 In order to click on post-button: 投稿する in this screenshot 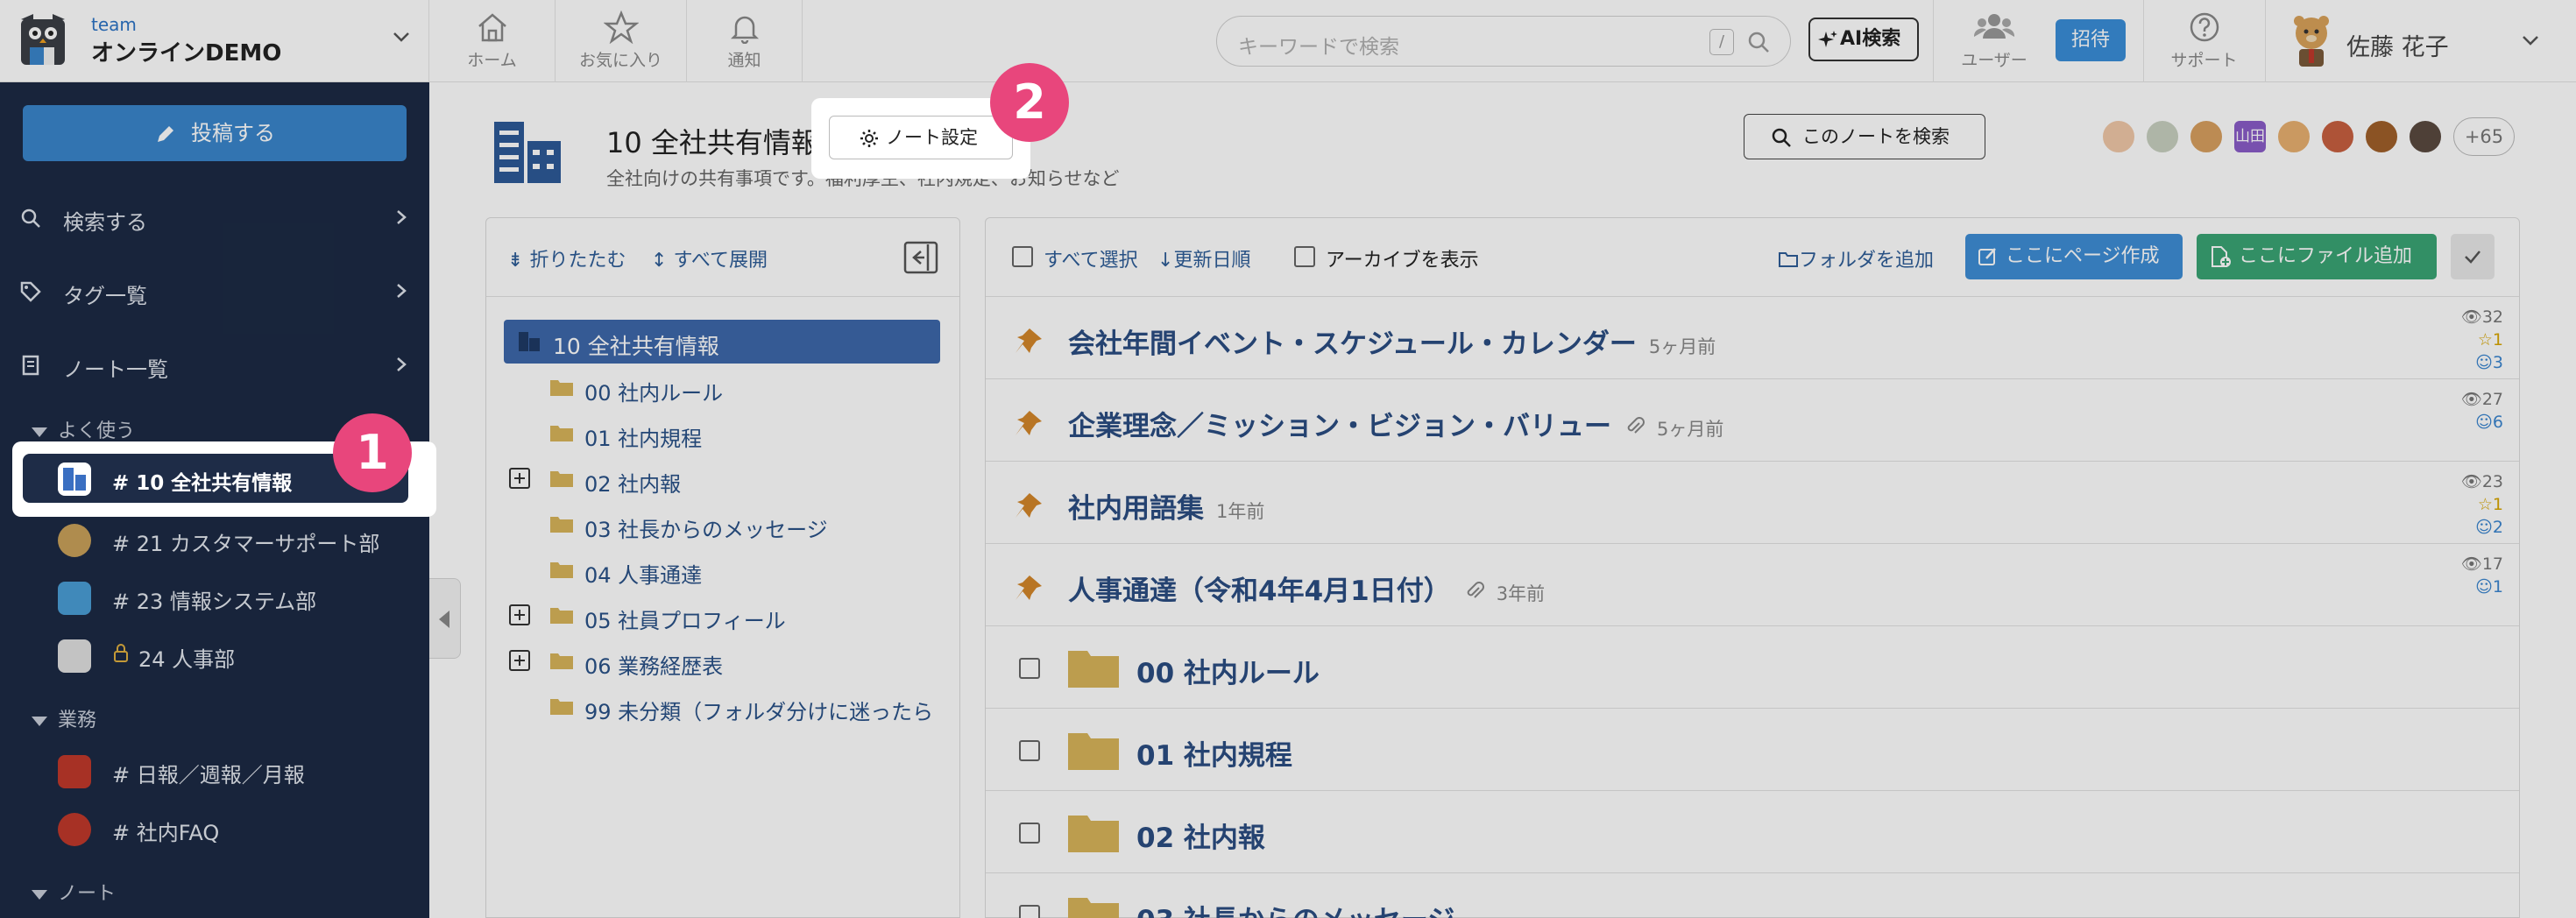, I will do `click(215, 133)`.